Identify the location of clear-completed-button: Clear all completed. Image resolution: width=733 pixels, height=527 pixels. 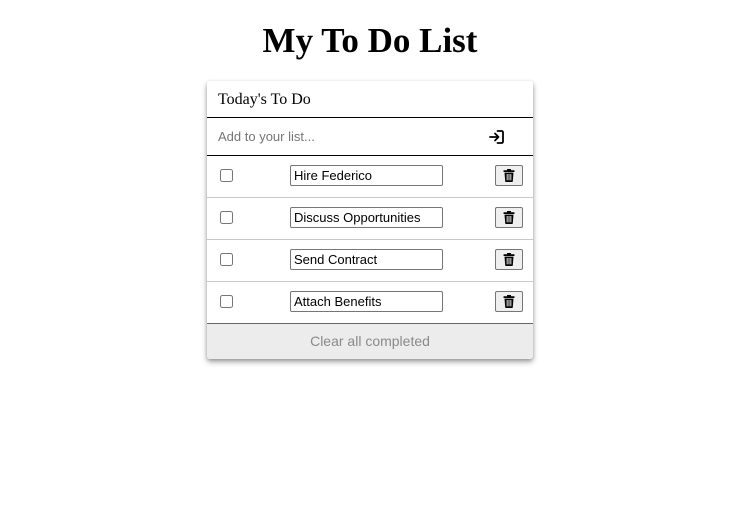
(370, 341).